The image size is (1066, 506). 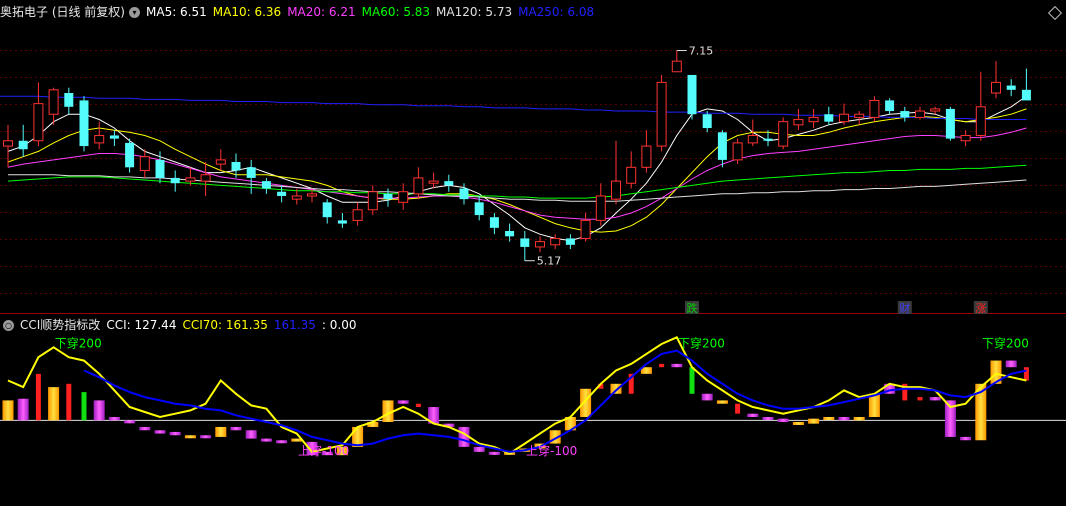 What do you see at coordinates (225, 325) in the screenshot?
I see `cci-legend-item-1: CCI70: 161.35` at bounding box center [225, 325].